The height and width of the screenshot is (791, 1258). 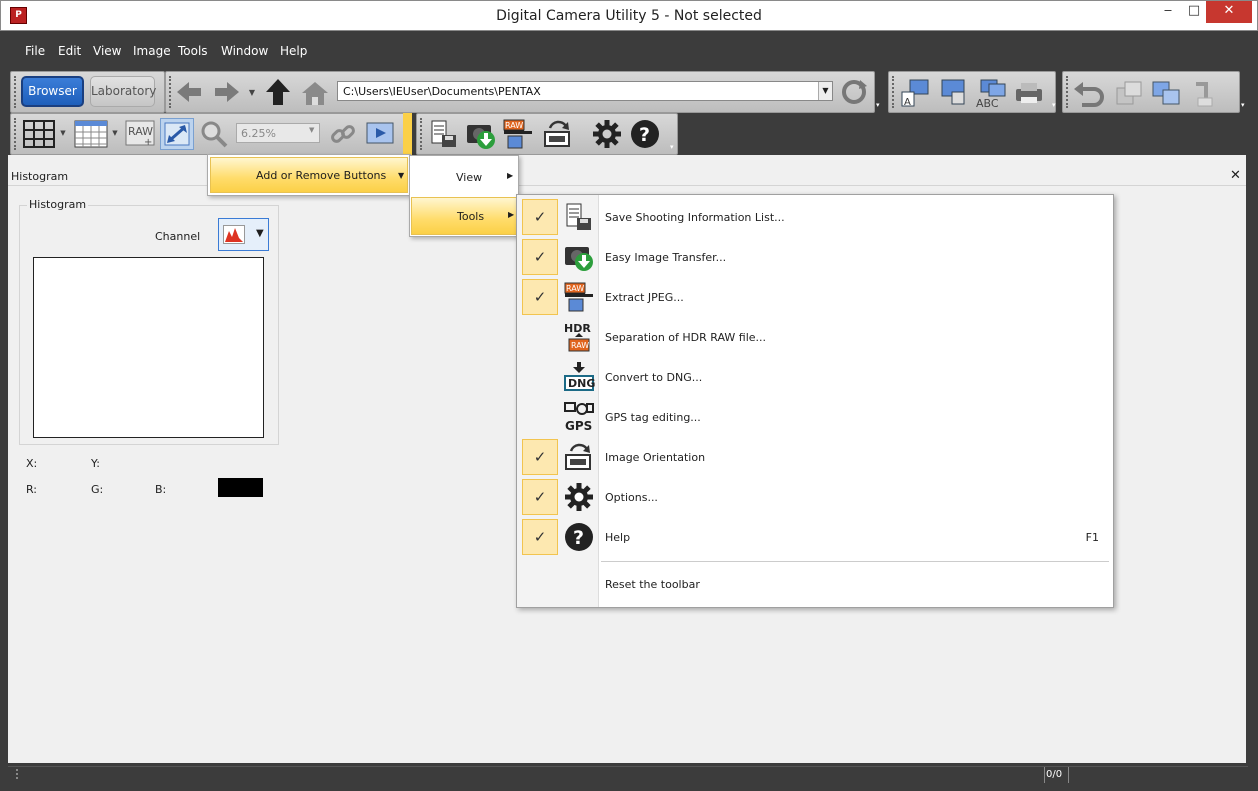 What do you see at coordinates (91, 134) in the screenshot?
I see `detail-view-icon` at bounding box center [91, 134].